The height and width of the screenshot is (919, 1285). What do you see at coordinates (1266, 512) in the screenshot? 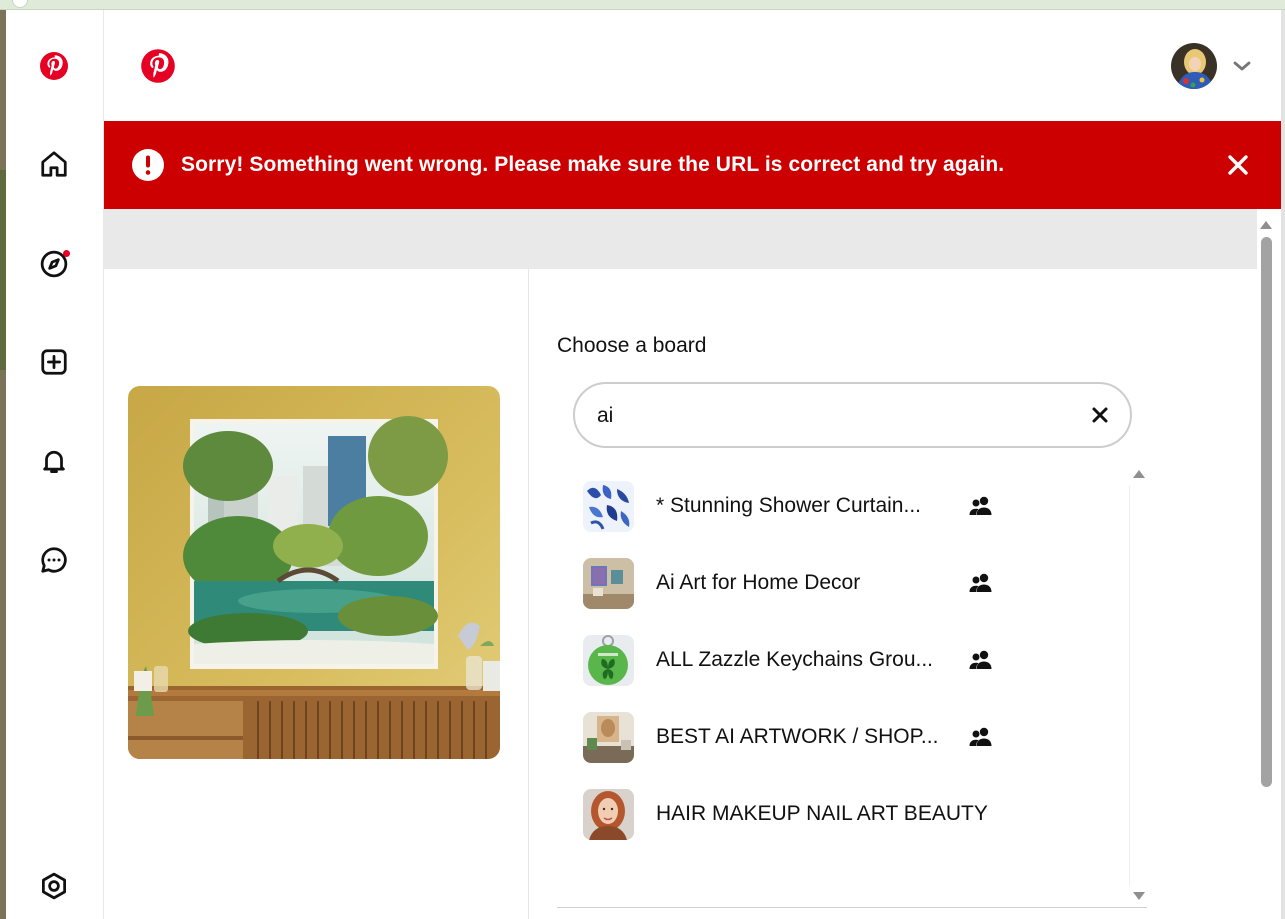
I see `page-scroll-thumb` at bounding box center [1266, 512].